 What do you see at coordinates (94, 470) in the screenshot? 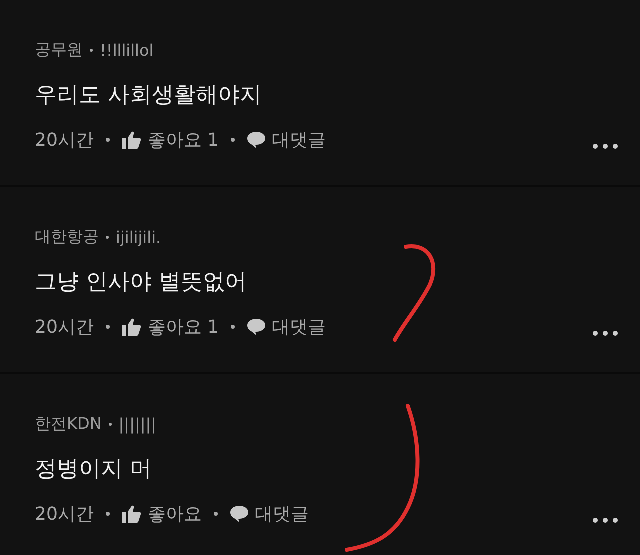
I see `comment-text: 정병이지 머` at bounding box center [94, 470].